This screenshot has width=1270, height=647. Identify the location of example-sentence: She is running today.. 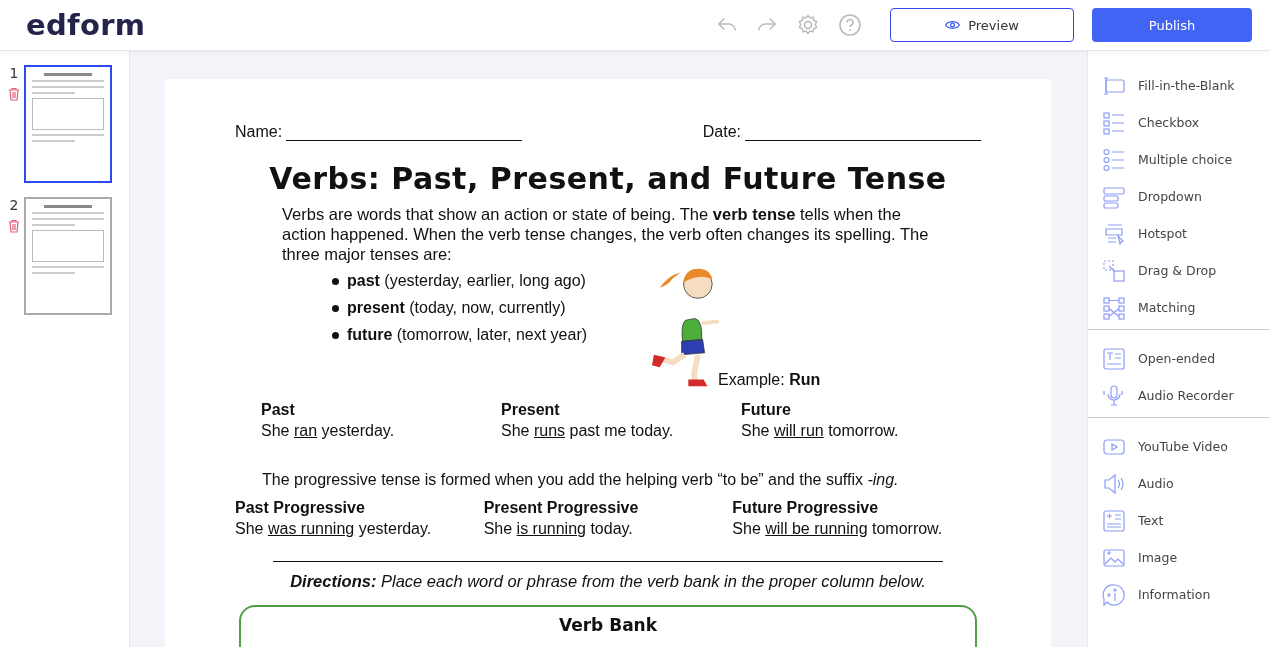
(558, 529).